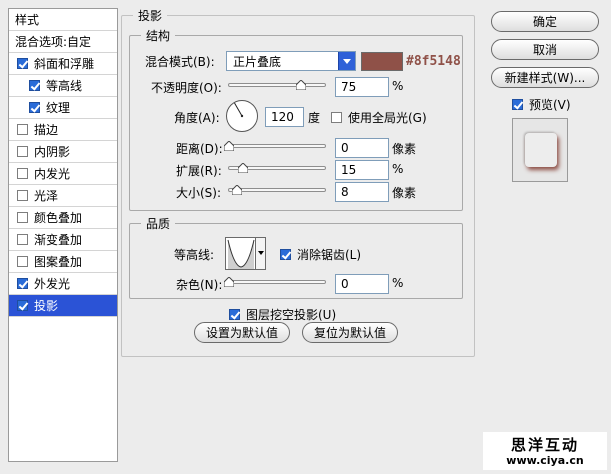 This screenshot has height=474, width=611. I want to click on angle-dial-icon, so click(242, 116).